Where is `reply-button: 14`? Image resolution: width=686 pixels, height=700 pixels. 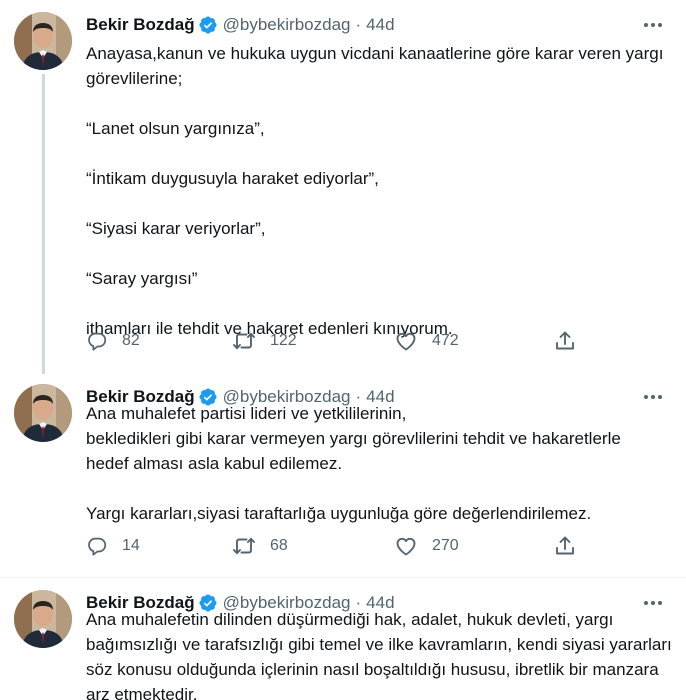
reply-button: 14 is located at coordinates (113, 546).